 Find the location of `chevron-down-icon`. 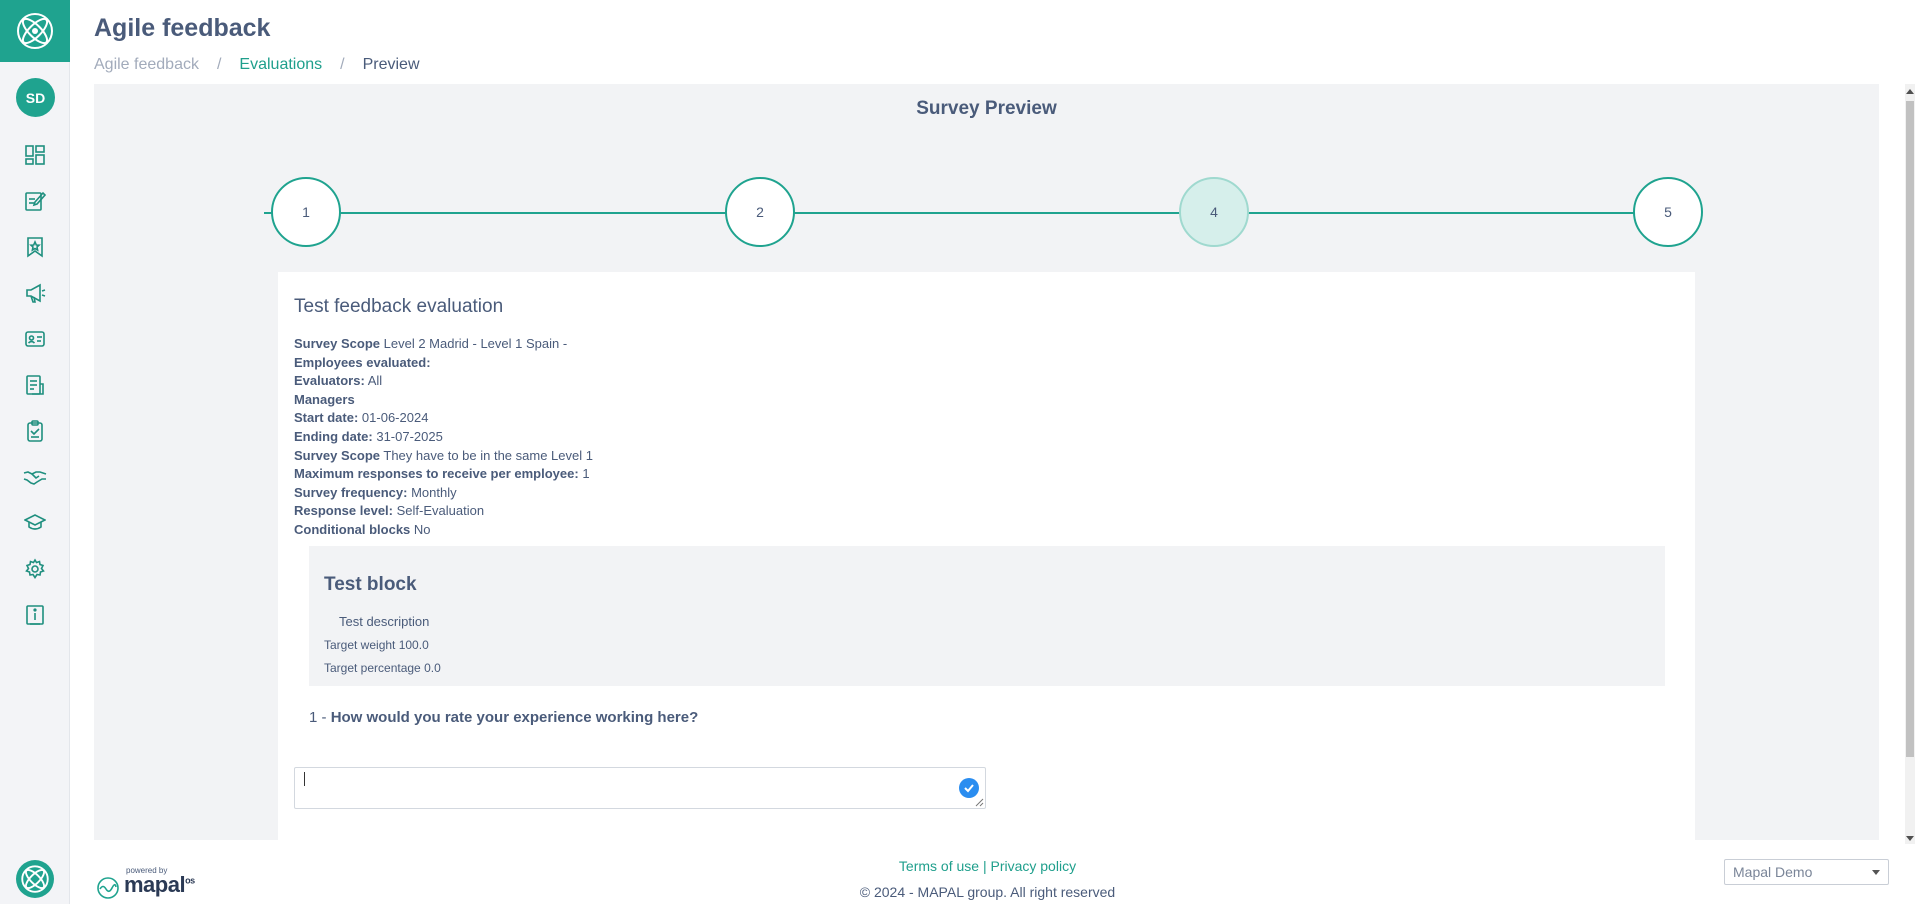

chevron-down-icon is located at coordinates (1876, 872).